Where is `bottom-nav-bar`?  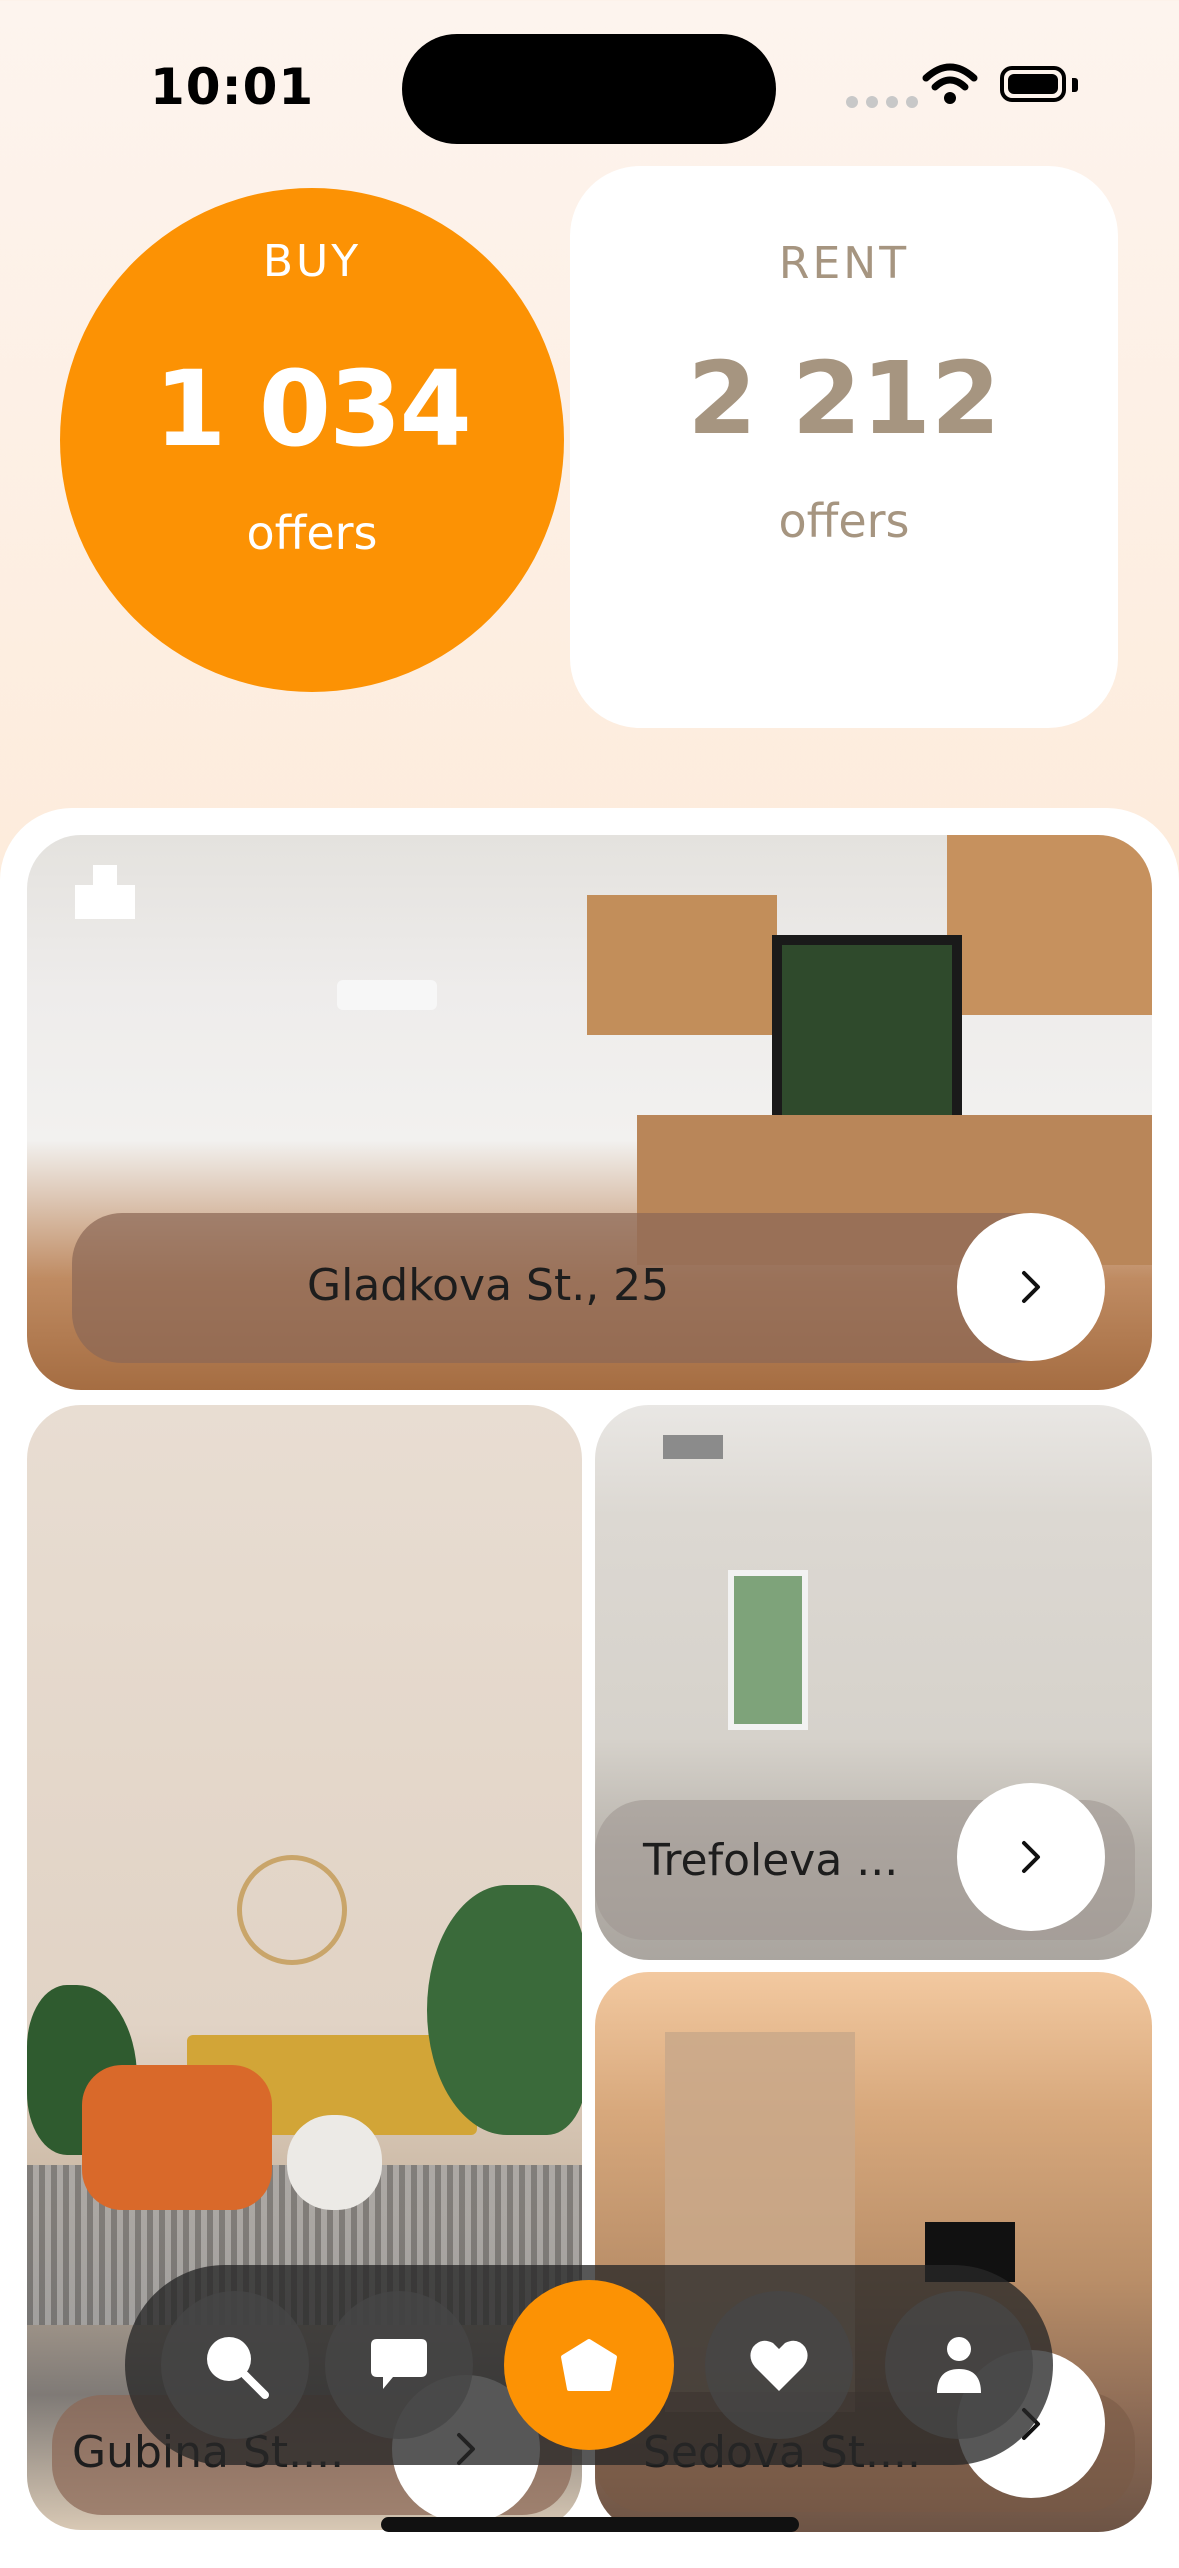 bottom-nav-bar is located at coordinates (589, 2365).